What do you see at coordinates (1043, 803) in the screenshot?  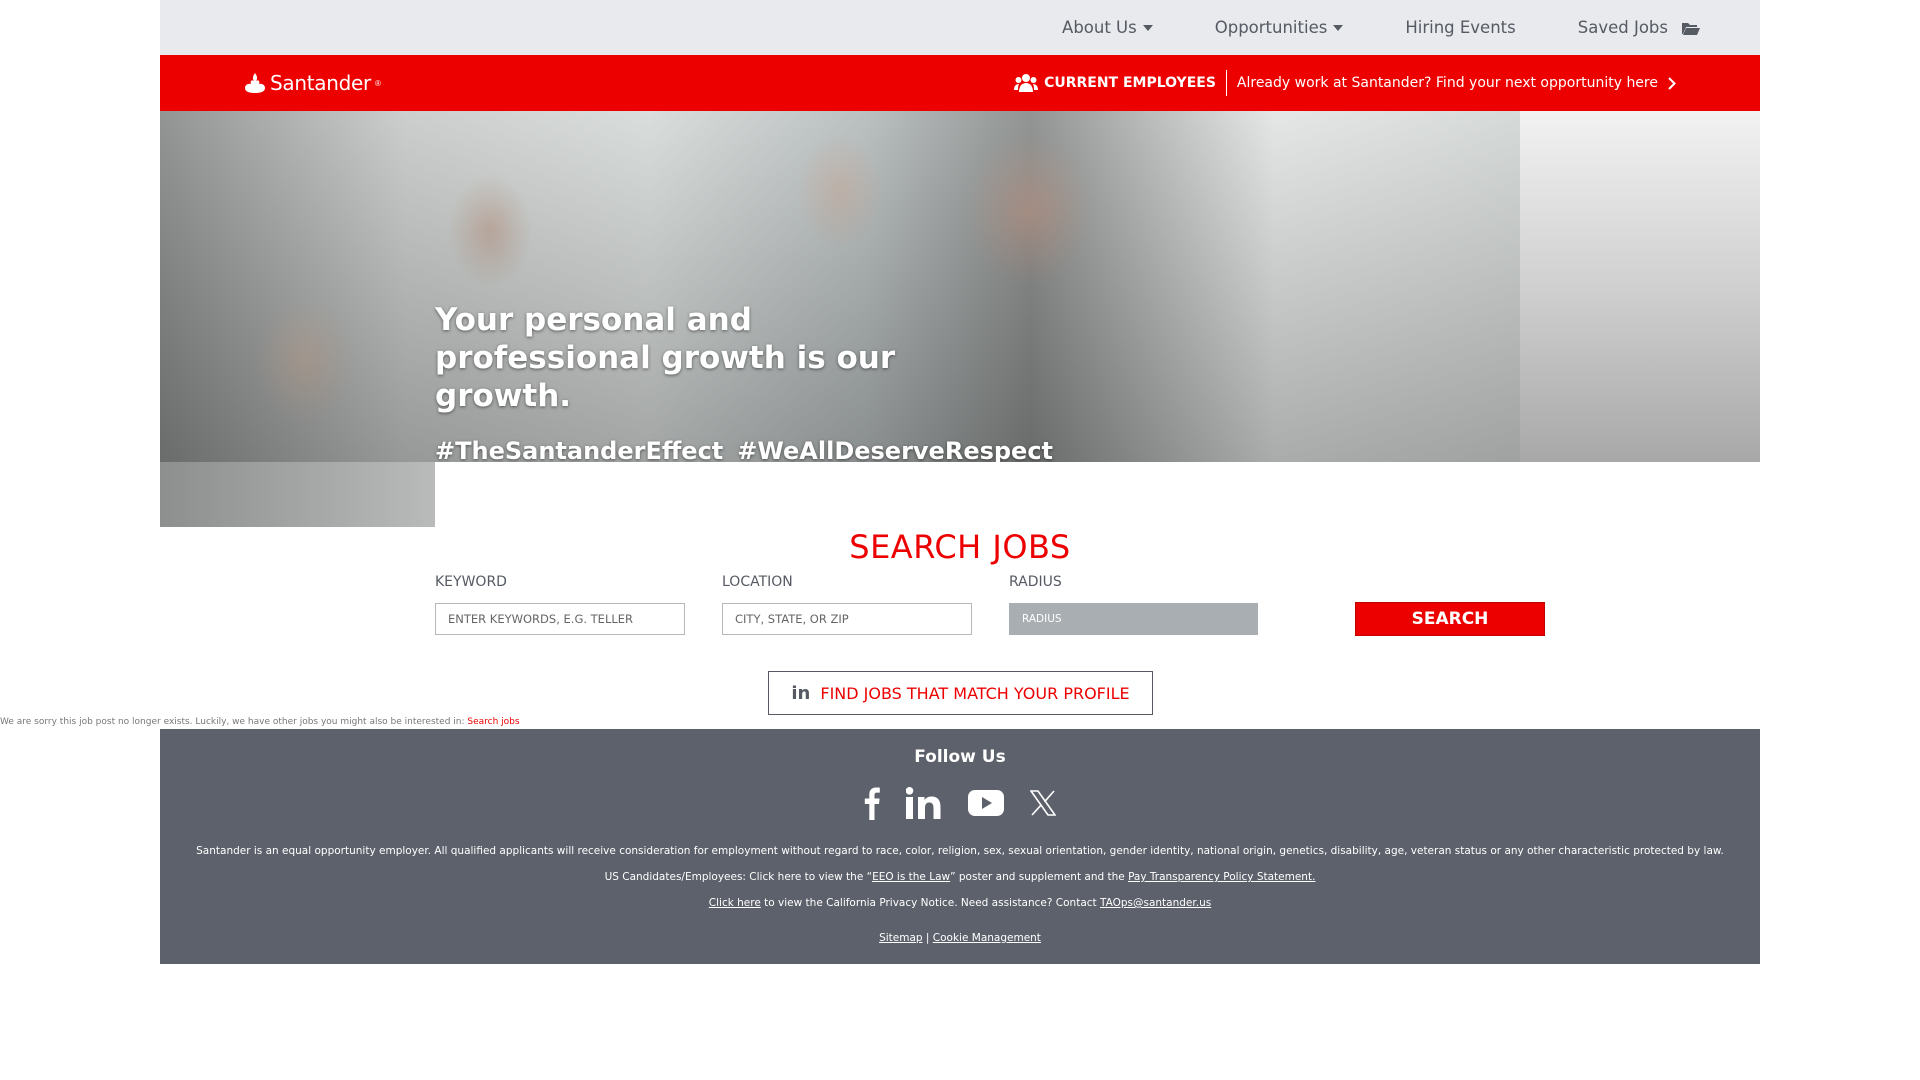 I see `x-icon` at bounding box center [1043, 803].